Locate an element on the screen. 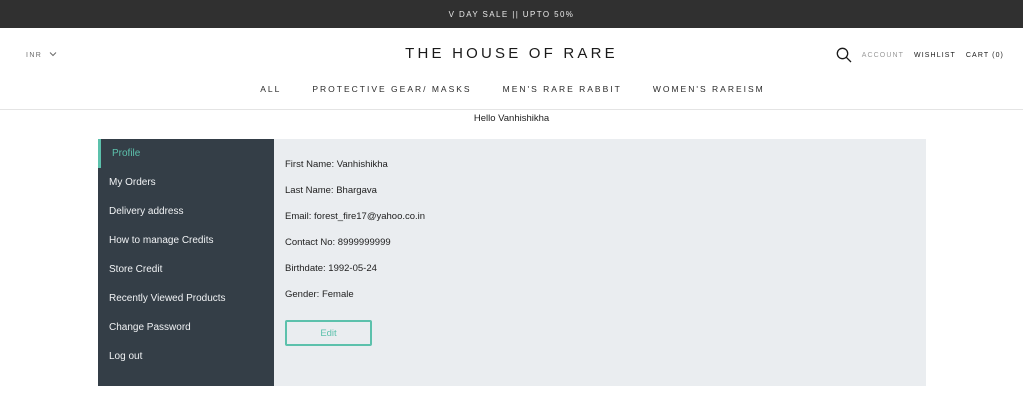 The image size is (1023, 406). sidebar-item-log-out: Log out is located at coordinates (186, 356).